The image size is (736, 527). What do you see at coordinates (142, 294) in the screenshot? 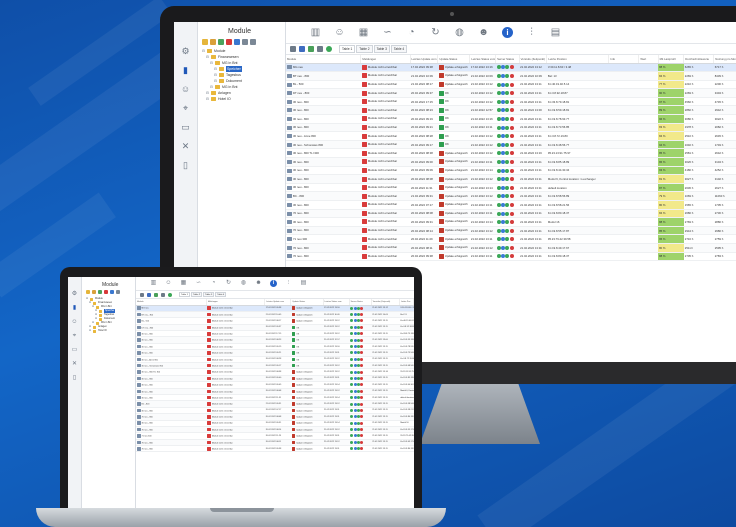
I see `grid-small-icon` at bounding box center [142, 294].